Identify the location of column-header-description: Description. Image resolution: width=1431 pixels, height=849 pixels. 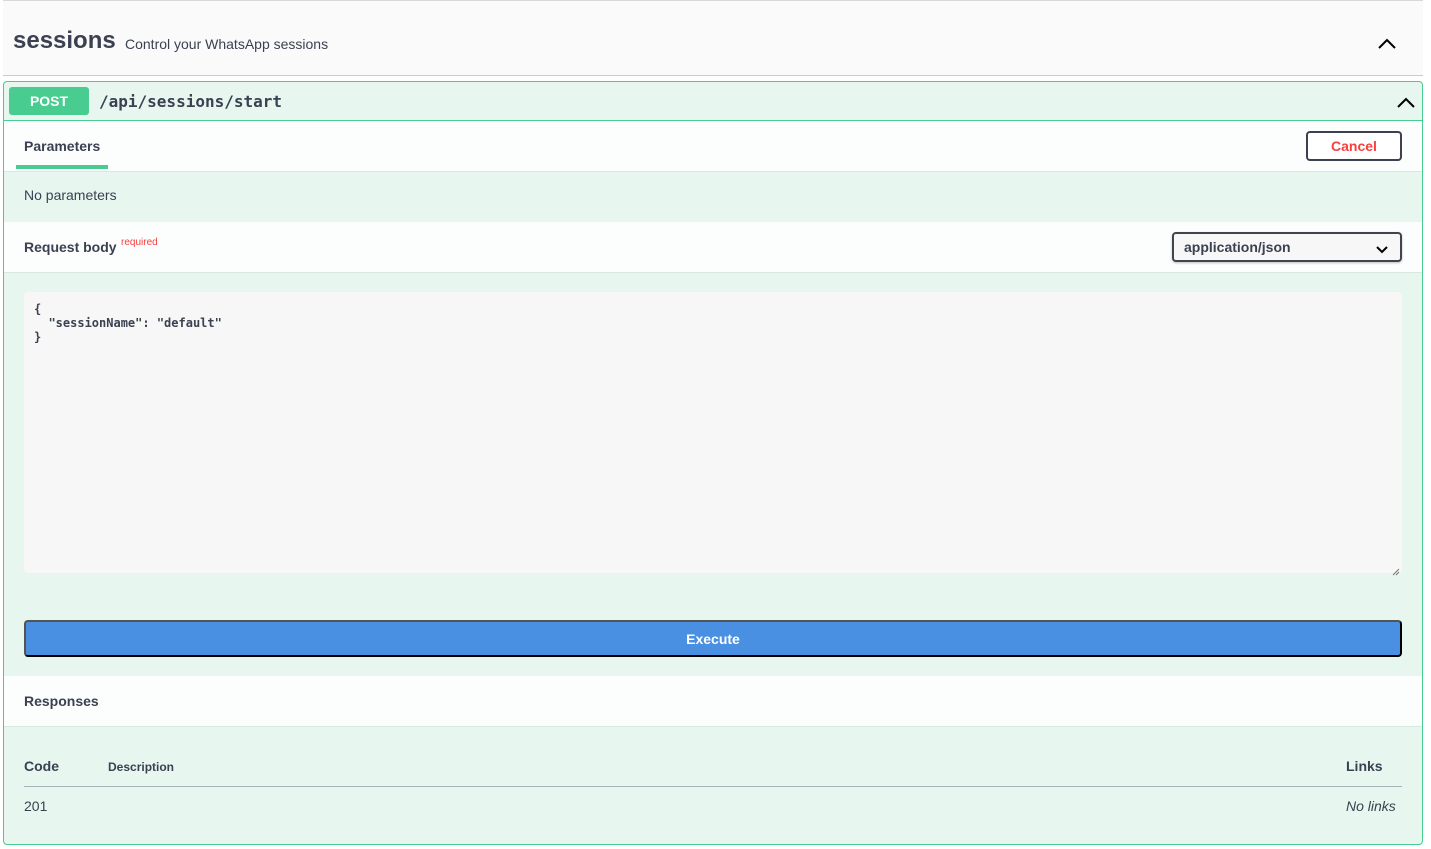
(141, 767).